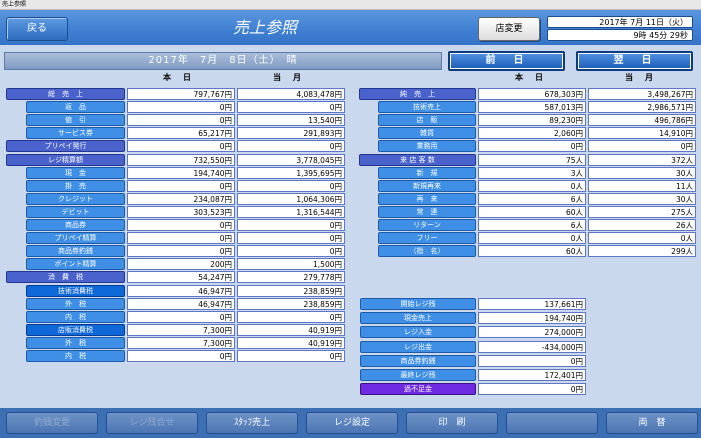 Image resolution: width=701 pixels, height=438 pixels. I want to click on right-row-label: 店 販, so click(427, 120).